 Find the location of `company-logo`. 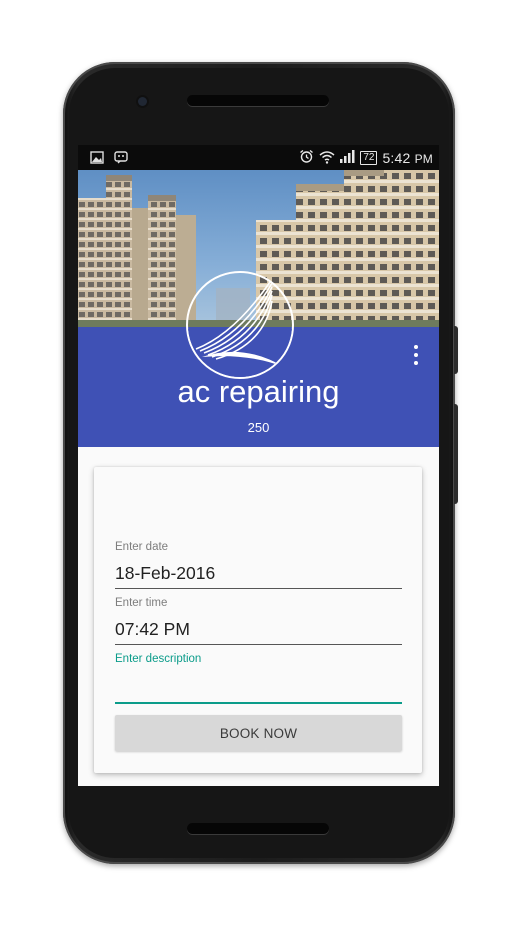

company-logo is located at coordinates (240, 325).